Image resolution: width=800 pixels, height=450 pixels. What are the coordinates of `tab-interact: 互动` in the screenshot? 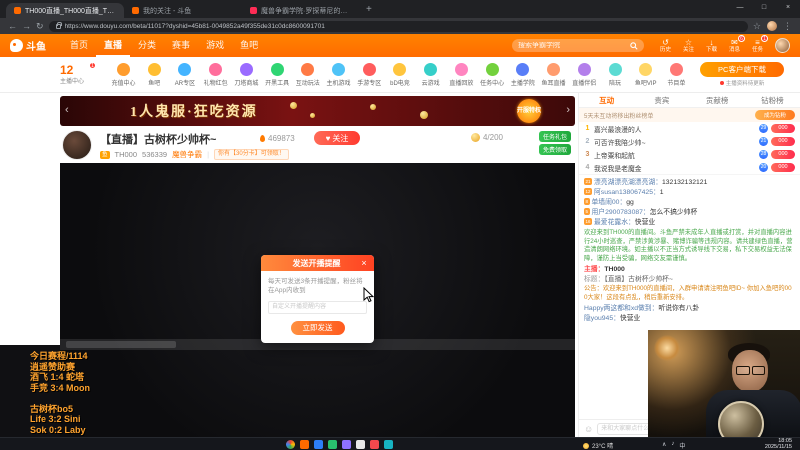 It's located at (606, 100).